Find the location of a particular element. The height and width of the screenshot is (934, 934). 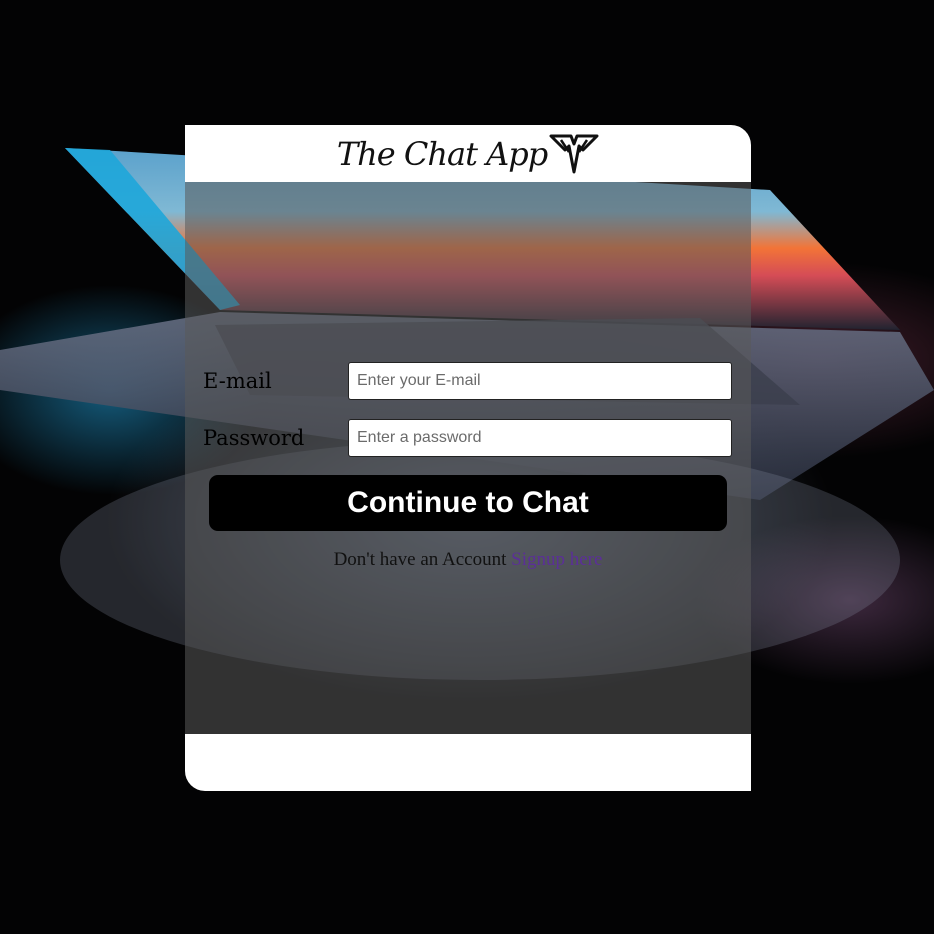

app-logo: The Chat App is located at coordinates (468, 154).